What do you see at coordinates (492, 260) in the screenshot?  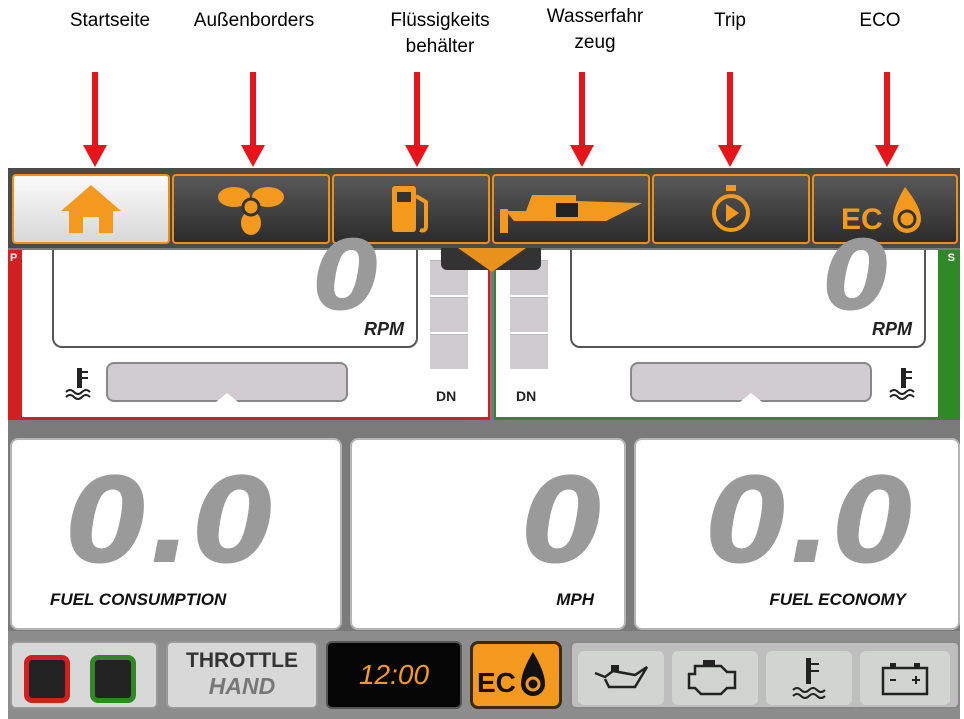 I see `nav-pointer-arrow` at bounding box center [492, 260].